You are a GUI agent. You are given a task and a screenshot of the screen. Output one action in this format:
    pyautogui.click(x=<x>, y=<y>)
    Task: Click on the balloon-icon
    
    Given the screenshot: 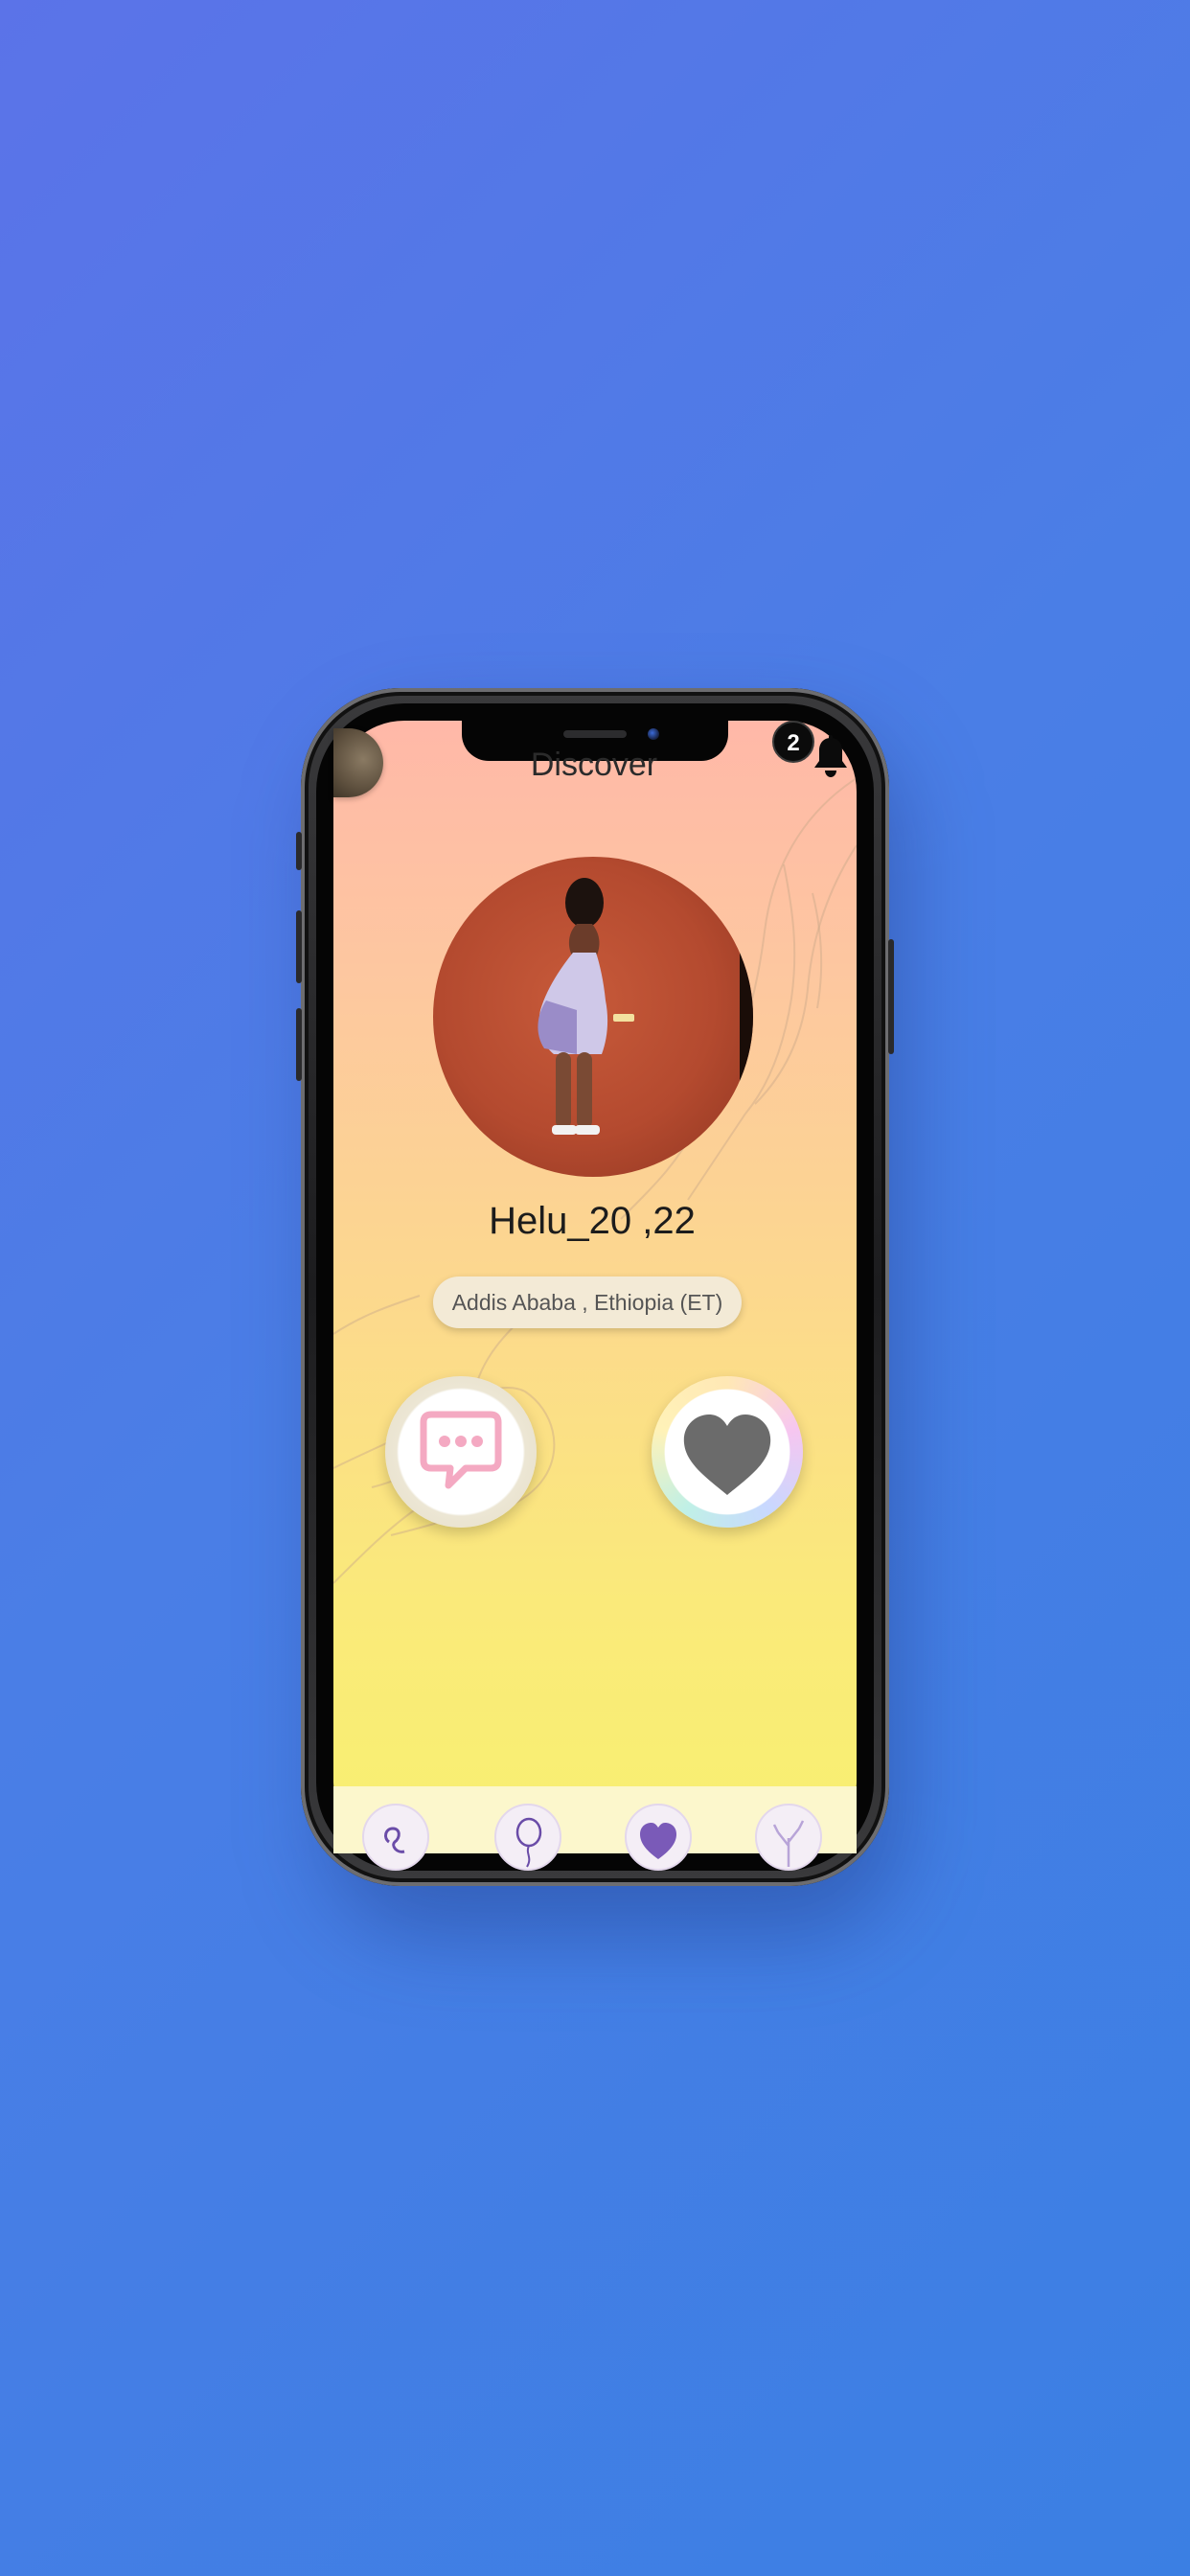 What is the action you would take?
    pyautogui.click(x=528, y=1842)
    